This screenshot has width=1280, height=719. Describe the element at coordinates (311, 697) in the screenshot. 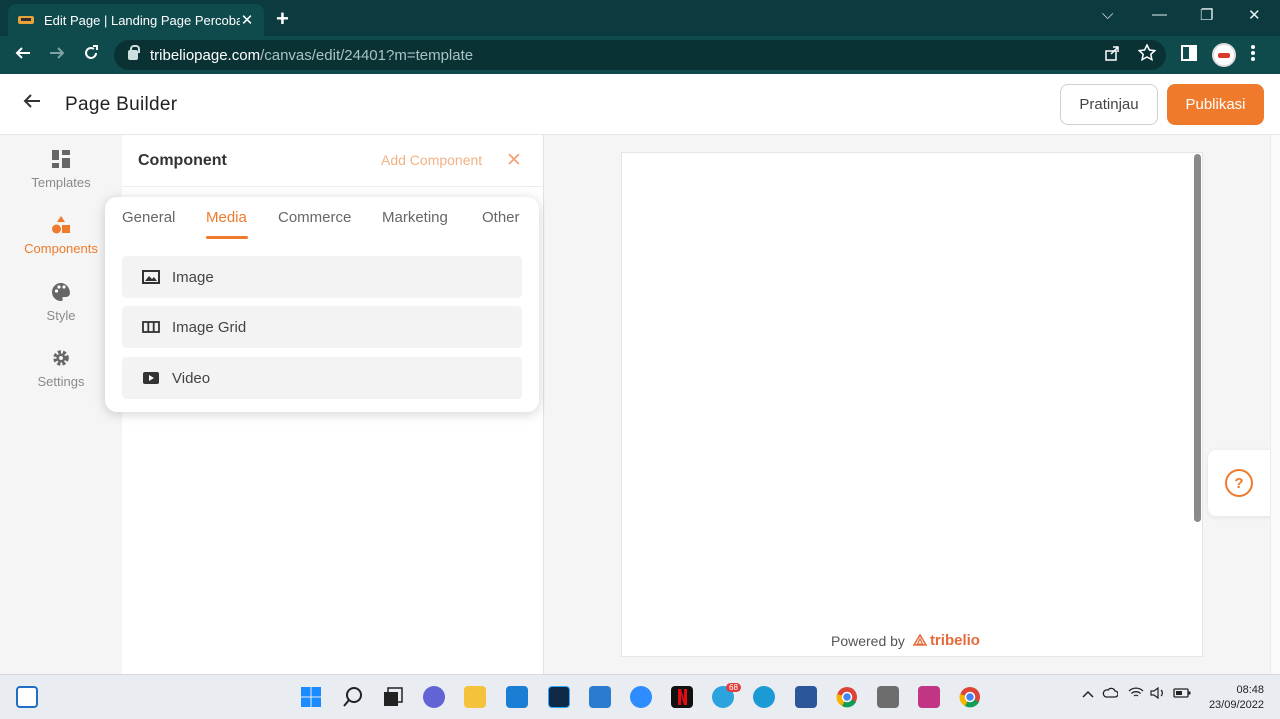

I see `windows-start-icon` at that location.